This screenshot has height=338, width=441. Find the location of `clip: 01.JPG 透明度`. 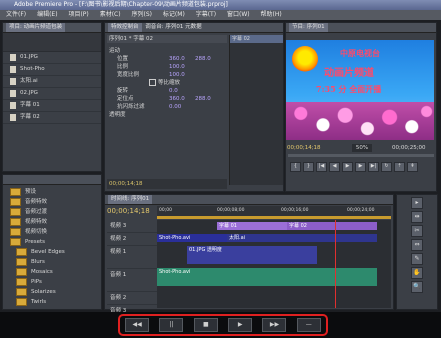

clip: 01.JPG 透明度 is located at coordinates (252, 255).